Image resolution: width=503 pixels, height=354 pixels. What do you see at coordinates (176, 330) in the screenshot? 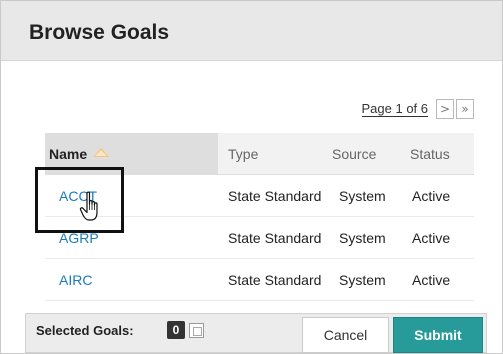
I see `selected-goals-count-badge: 0` at bounding box center [176, 330].